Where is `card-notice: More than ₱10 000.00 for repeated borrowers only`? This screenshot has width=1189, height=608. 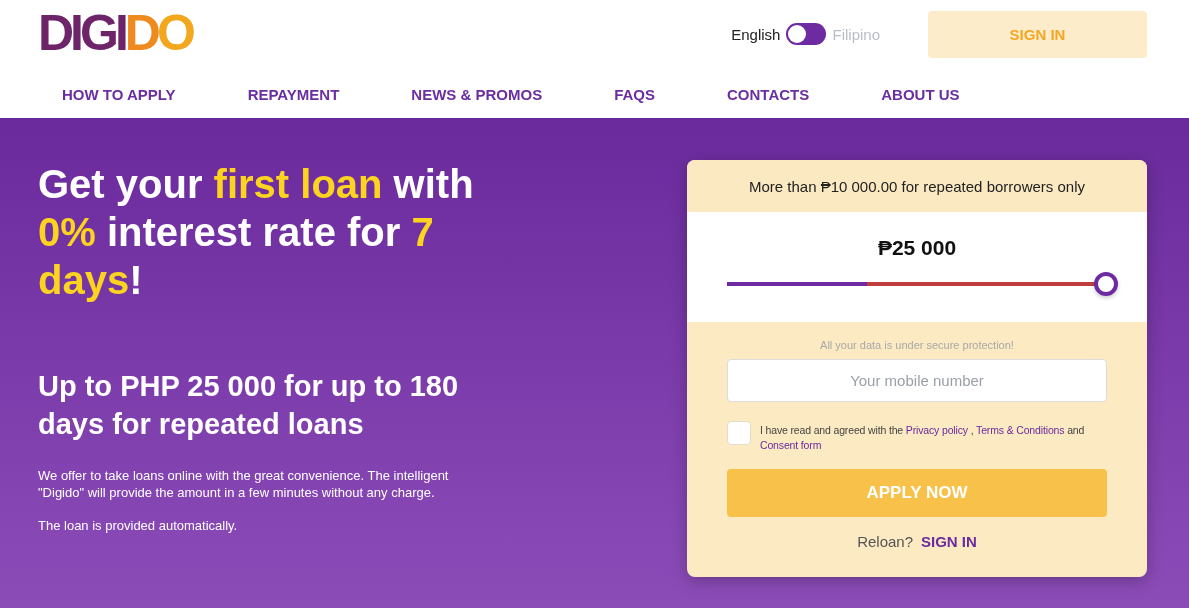
card-notice: More than ₱10 000.00 for repeated borrowers only is located at coordinates (917, 186).